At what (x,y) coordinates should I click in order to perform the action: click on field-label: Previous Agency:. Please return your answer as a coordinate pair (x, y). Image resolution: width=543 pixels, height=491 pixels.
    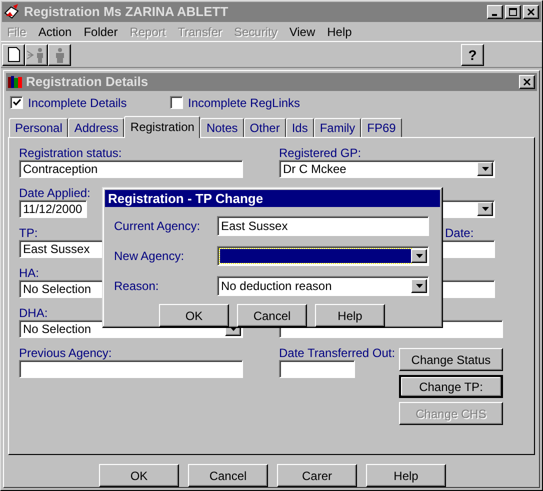
    Looking at the image, I should click on (65, 353).